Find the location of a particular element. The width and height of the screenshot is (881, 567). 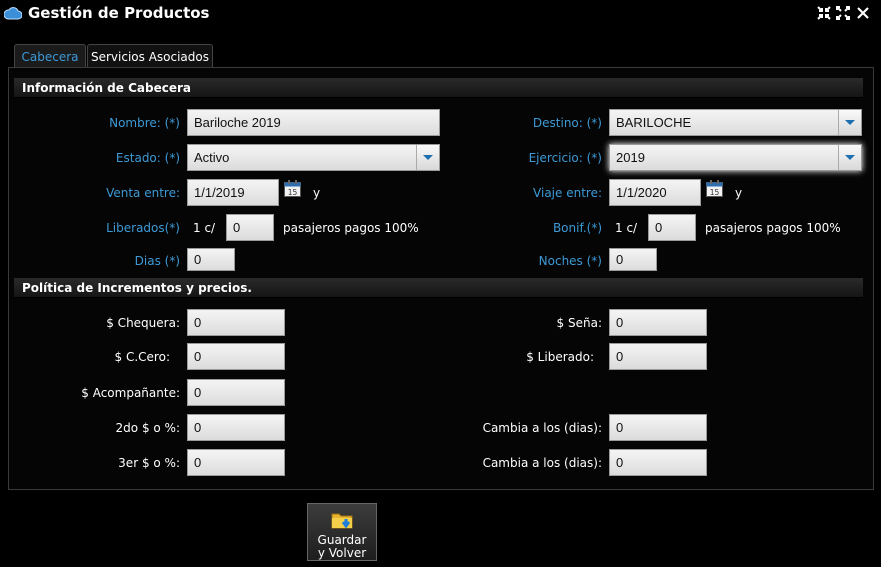

noches-input: 0 is located at coordinates (633, 259).